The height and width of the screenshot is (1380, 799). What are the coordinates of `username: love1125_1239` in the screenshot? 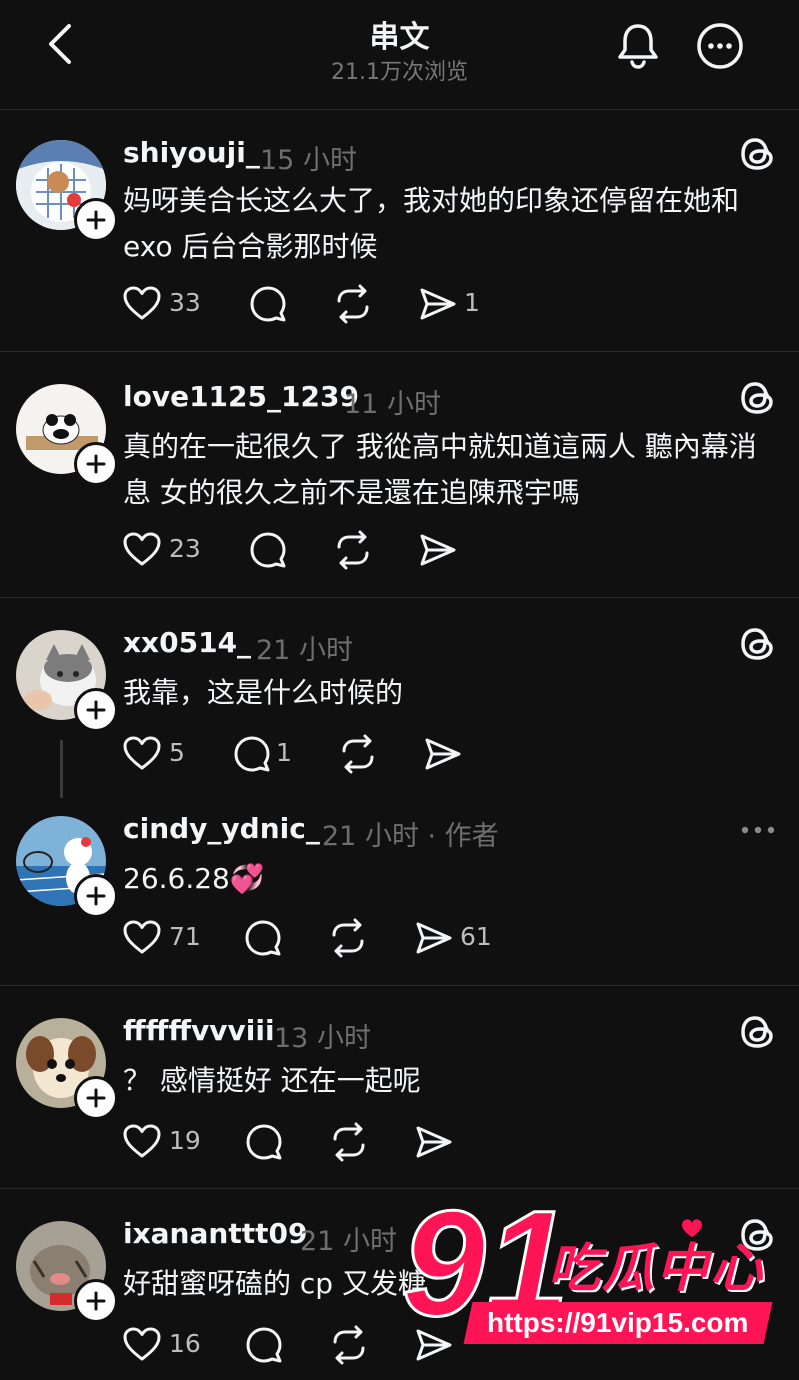 It's located at (241, 396).